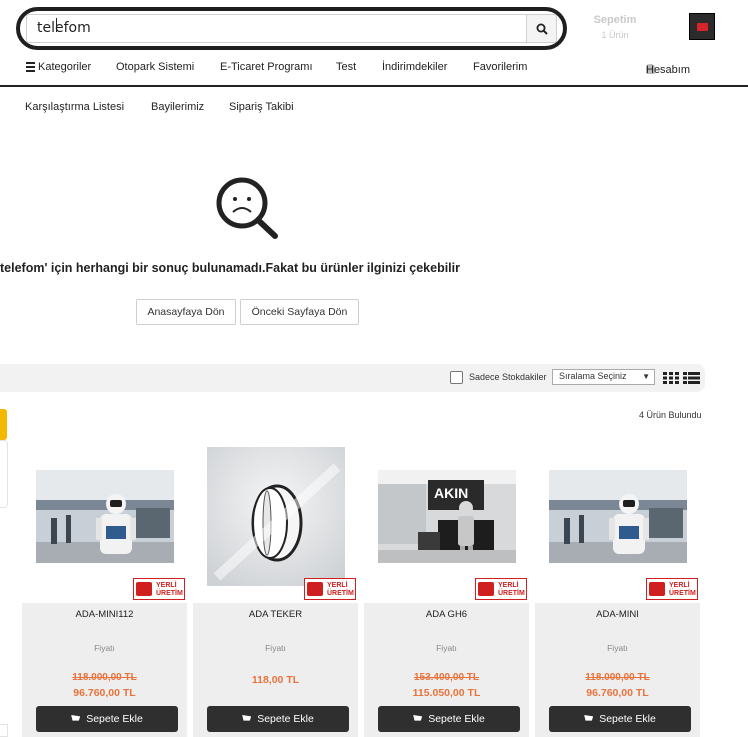  Describe the element at coordinates (615, 27) in the screenshot. I see `cart-link: Sepetim 1 Ürün` at that location.